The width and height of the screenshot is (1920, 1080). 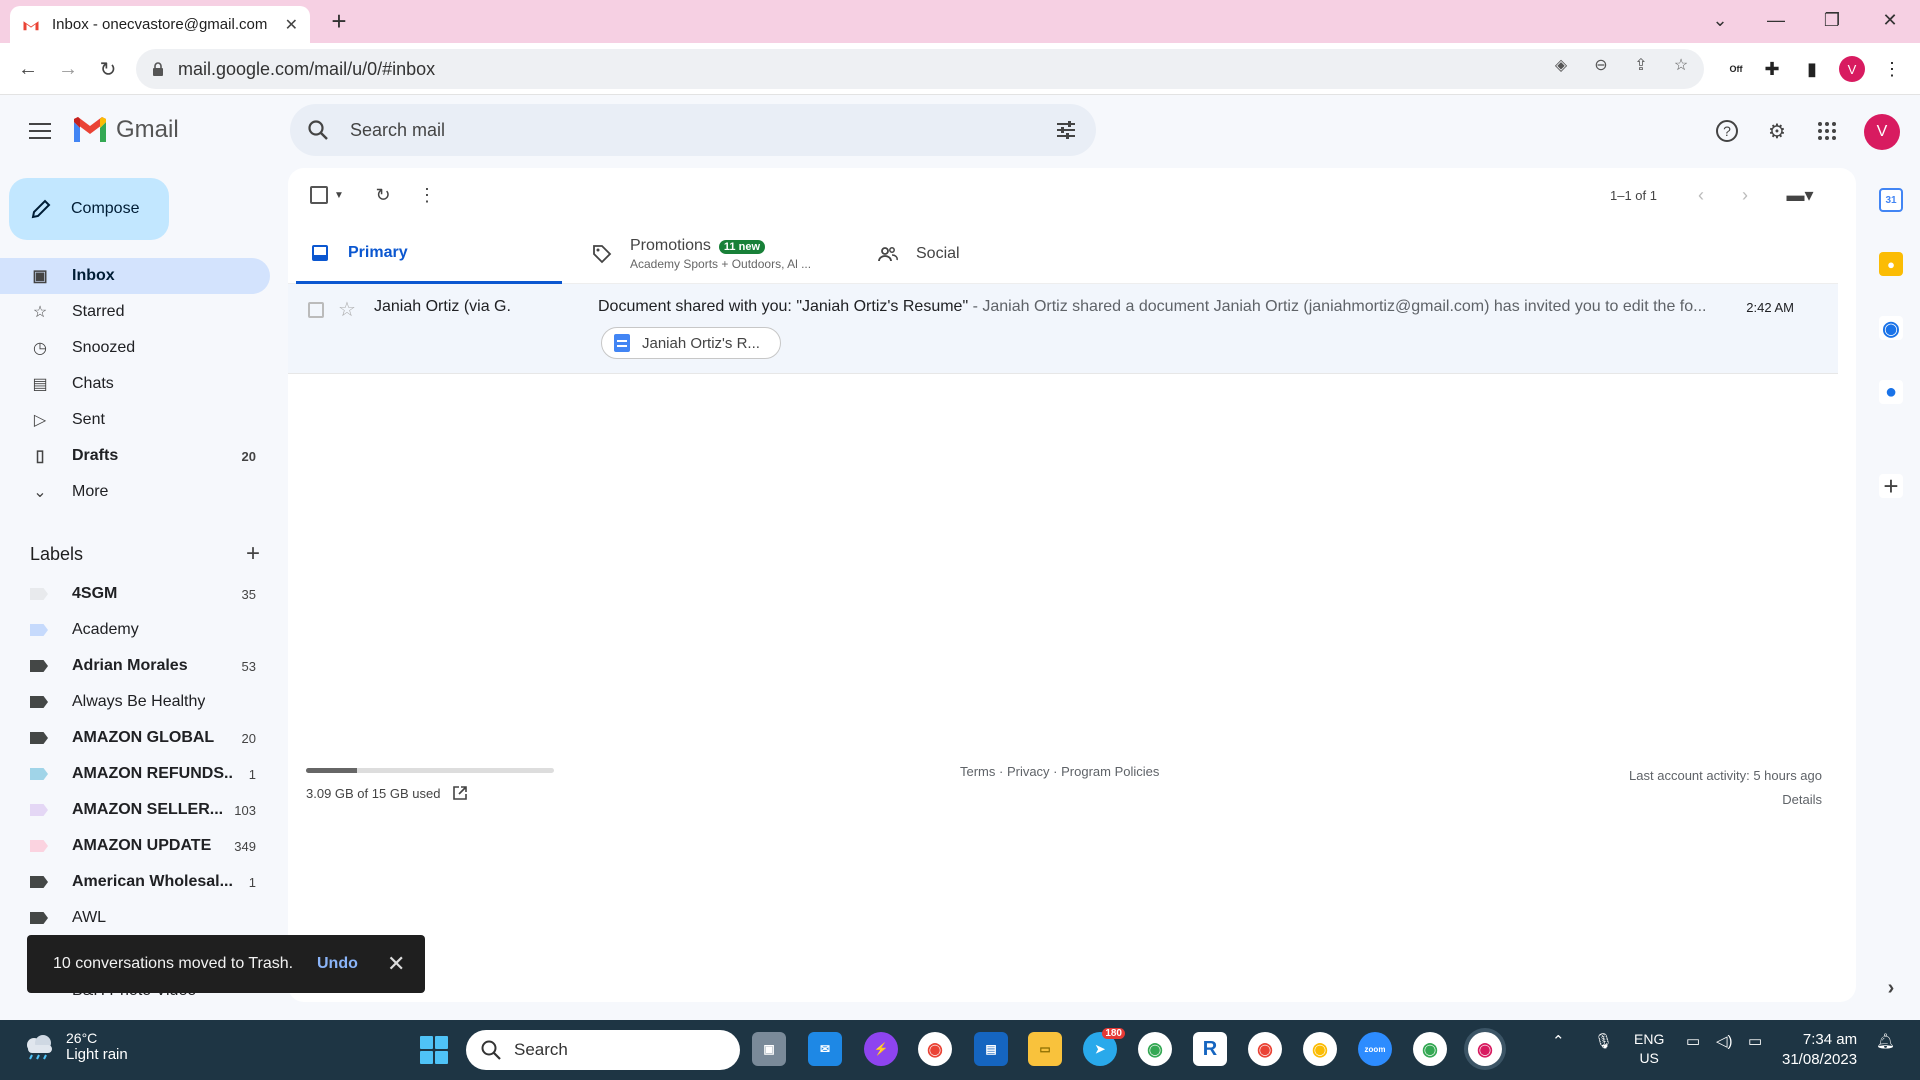 I want to click on account-avatar: V, so click(x=1882, y=132).